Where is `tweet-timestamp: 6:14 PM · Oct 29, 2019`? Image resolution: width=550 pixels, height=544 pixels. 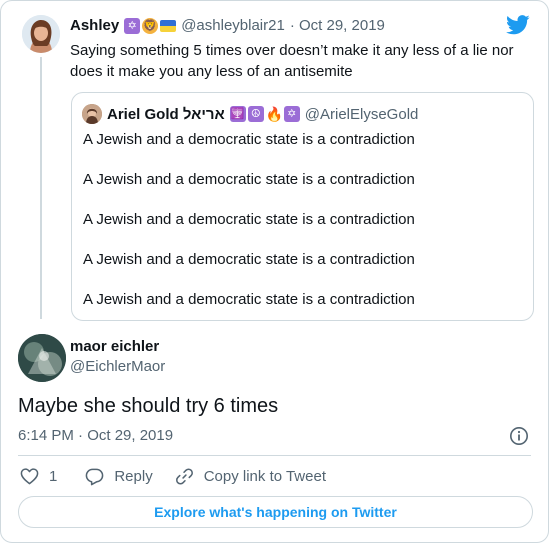
tweet-timestamp: 6:14 PM · Oct 29, 2019 is located at coordinates (95, 435).